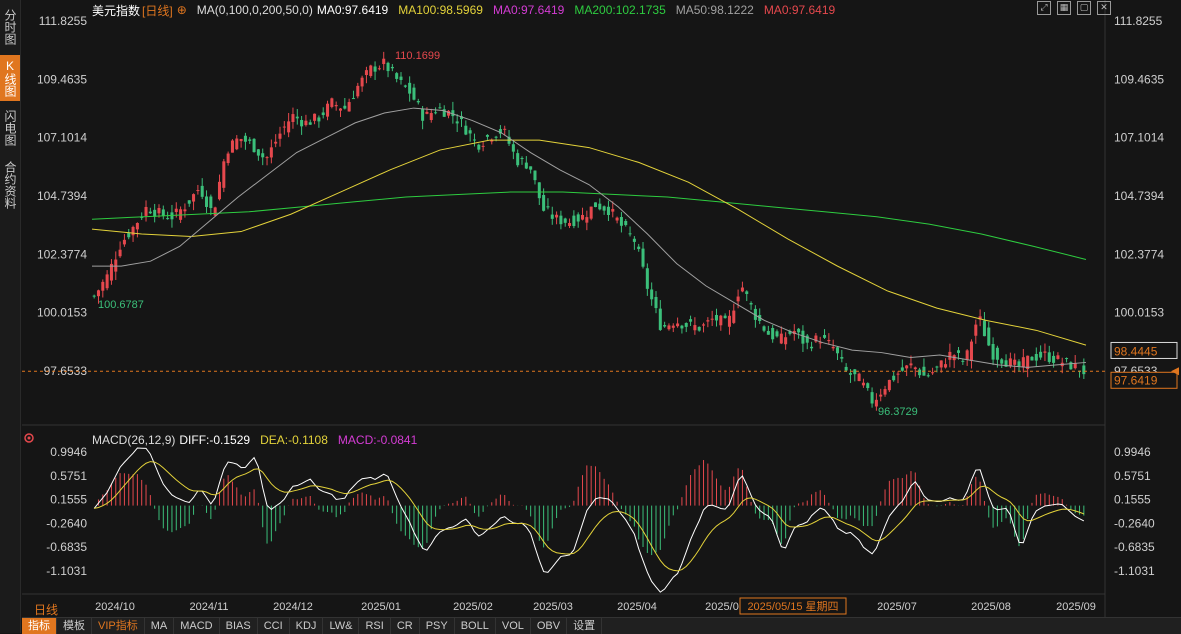 Image resolution: width=1181 pixels, height=634 pixels. Describe the element at coordinates (553, 607) in the screenshot. I see `time-label-5: 2025/03` at that location.